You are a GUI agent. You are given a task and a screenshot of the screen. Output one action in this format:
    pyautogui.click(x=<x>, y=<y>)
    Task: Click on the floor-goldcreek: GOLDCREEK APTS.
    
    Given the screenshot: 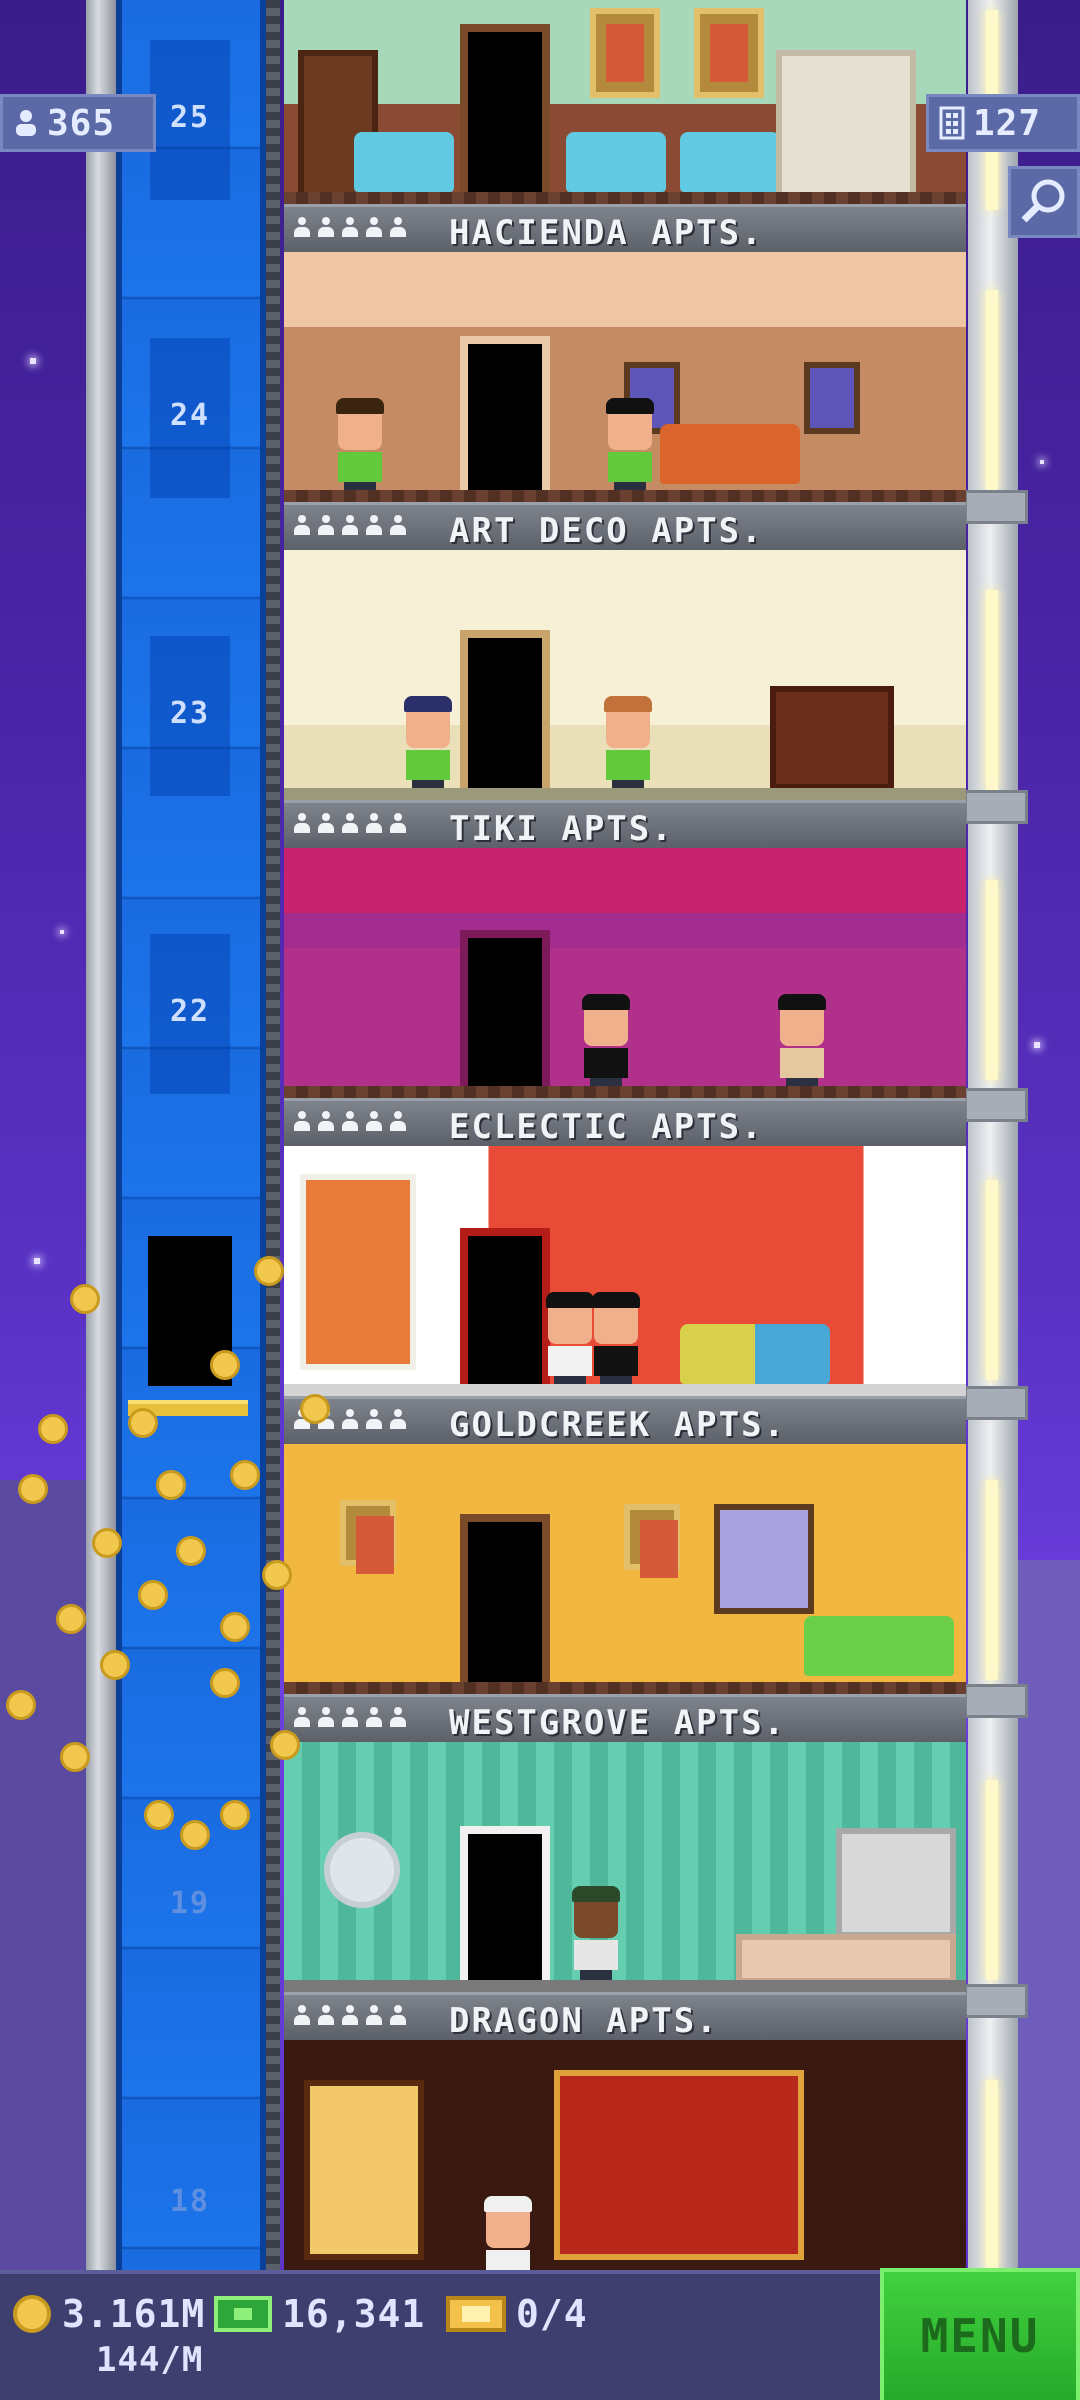 What is the action you would take?
    pyautogui.click(x=625, y=1295)
    